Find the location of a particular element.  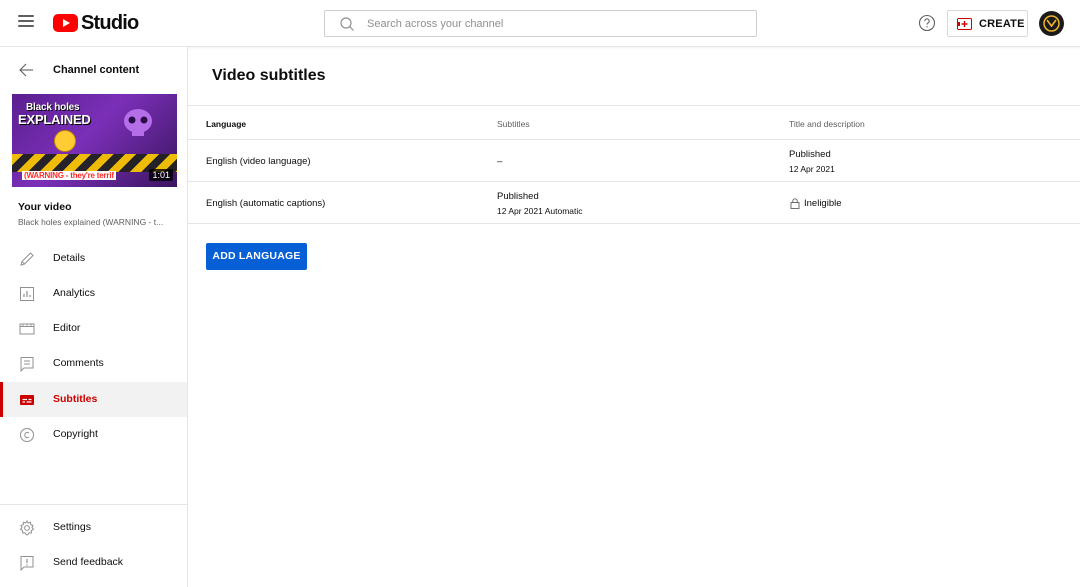

sidebar-item-label: Editor is located at coordinates (67, 328).